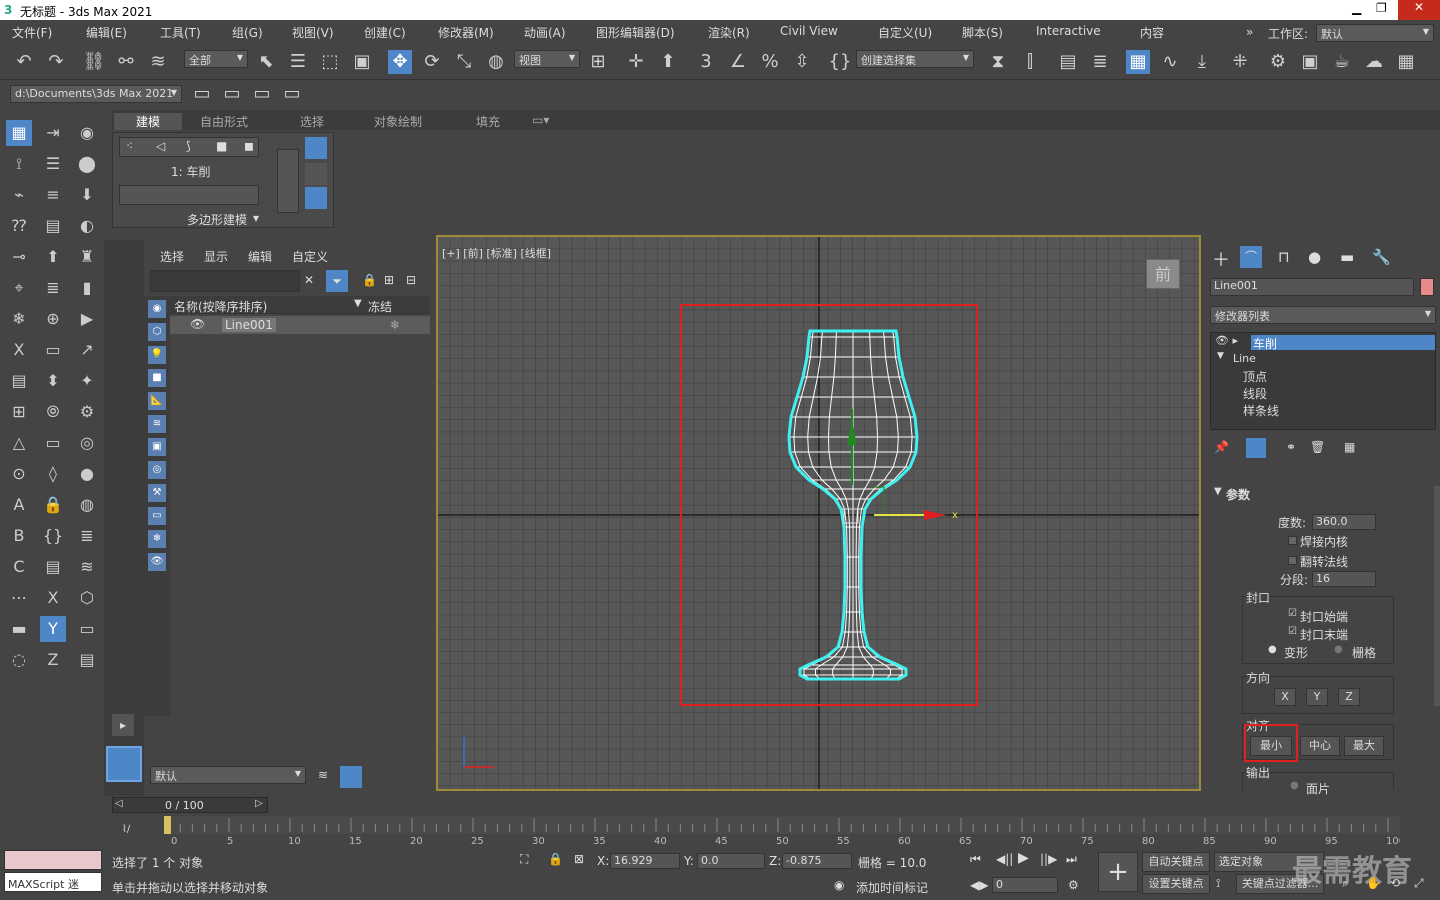  Describe the element at coordinates (892, 887) in the screenshot. I see `add-time-tag: 添加时间标记` at that location.